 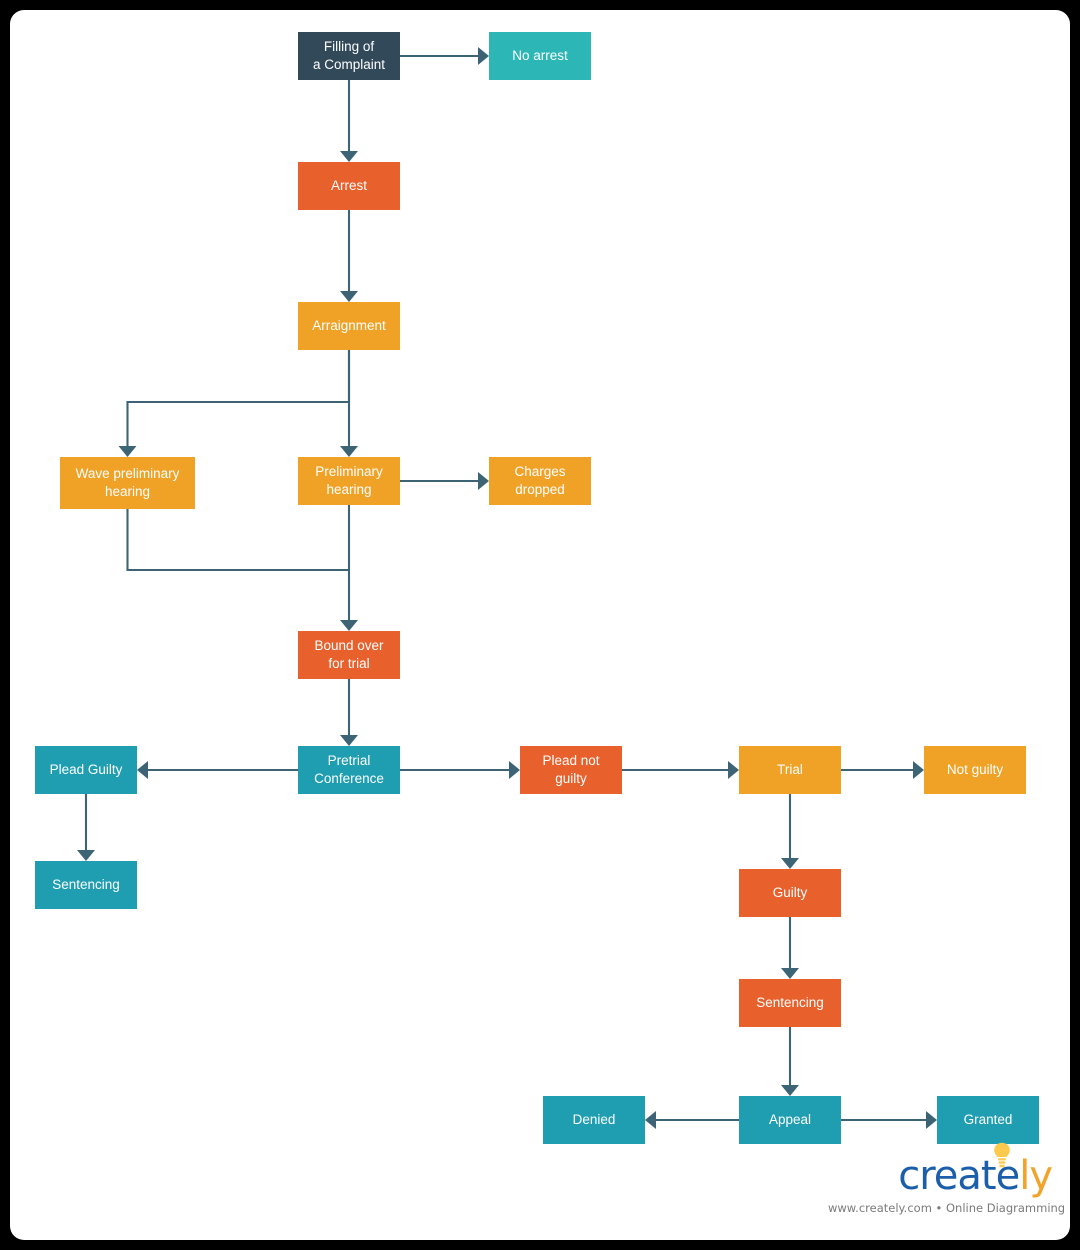 I want to click on e-trial-guilty-head, so click(x=790, y=863).